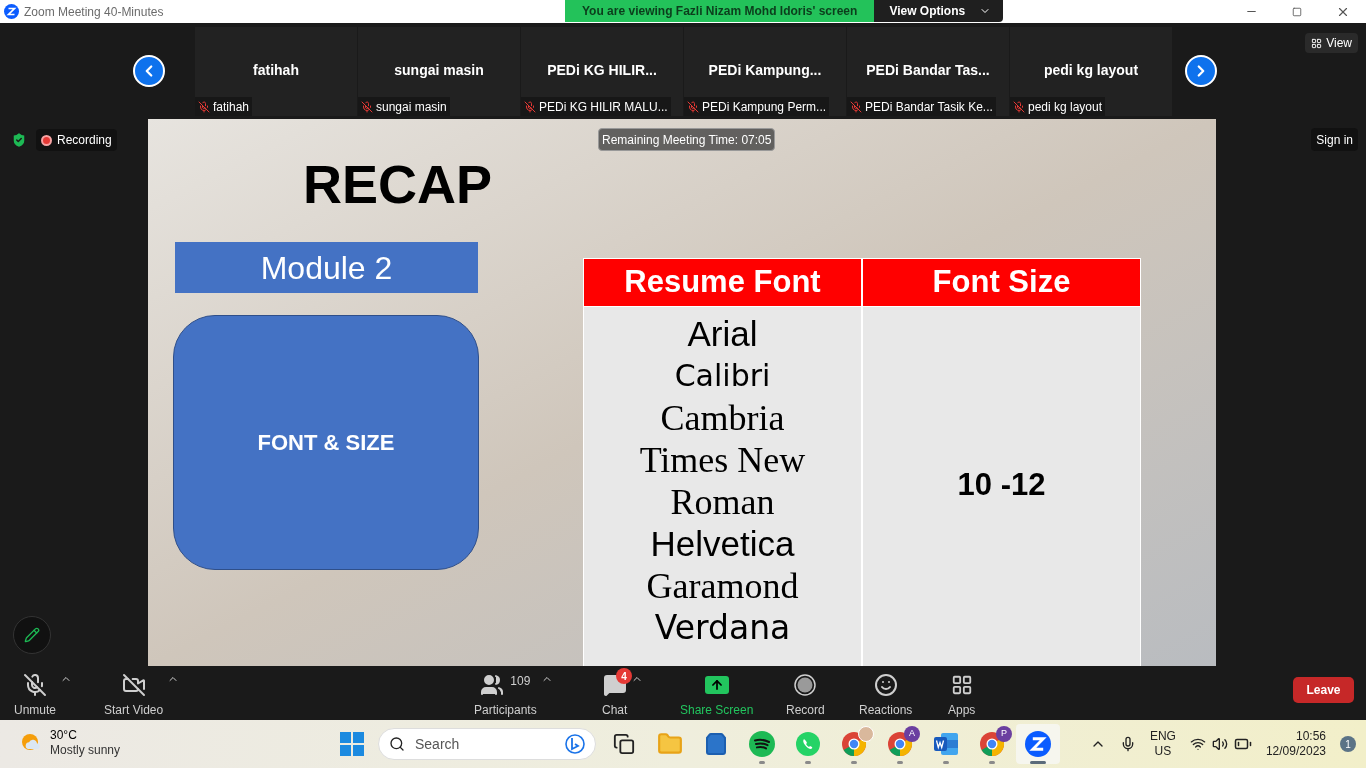 The width and height of the screenshot is (1366, 768). I want to click on window-title: Zoom Meeting 40-Minutes, so click(94, 12).